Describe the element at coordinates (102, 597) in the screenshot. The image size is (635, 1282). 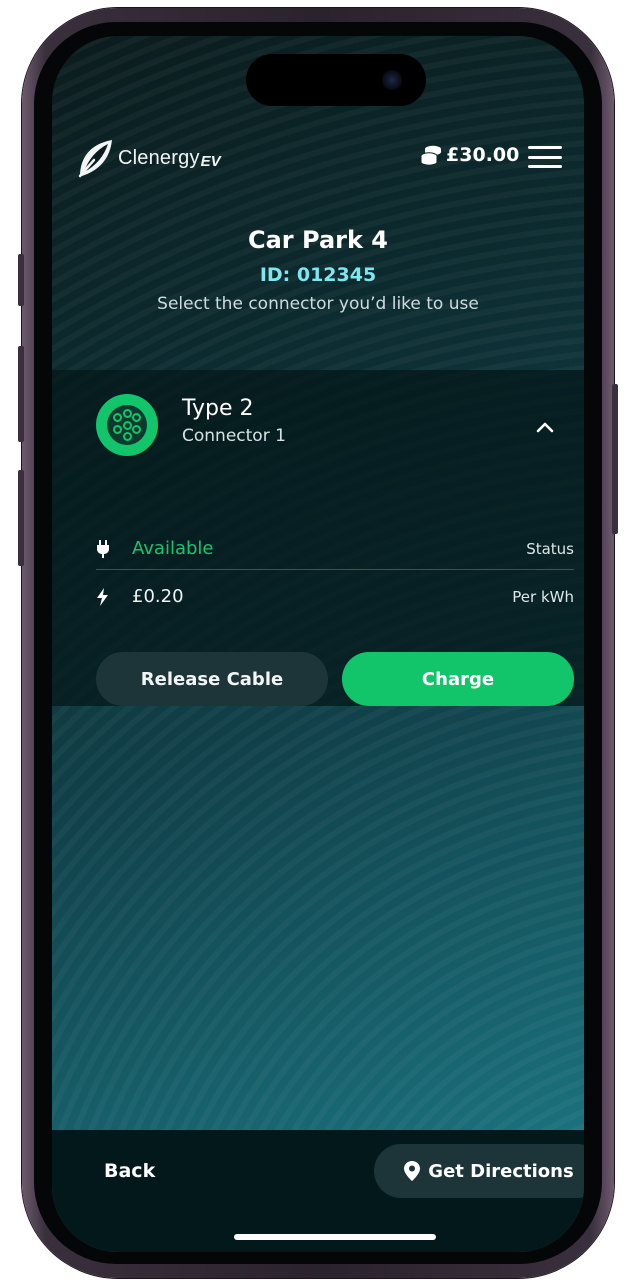
I see `lightning-bolt-icon` at that location.